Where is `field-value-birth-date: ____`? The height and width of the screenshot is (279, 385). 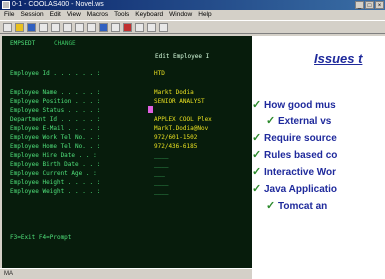
field-value-birth-date: ____ is located at coordinates (161, 164).